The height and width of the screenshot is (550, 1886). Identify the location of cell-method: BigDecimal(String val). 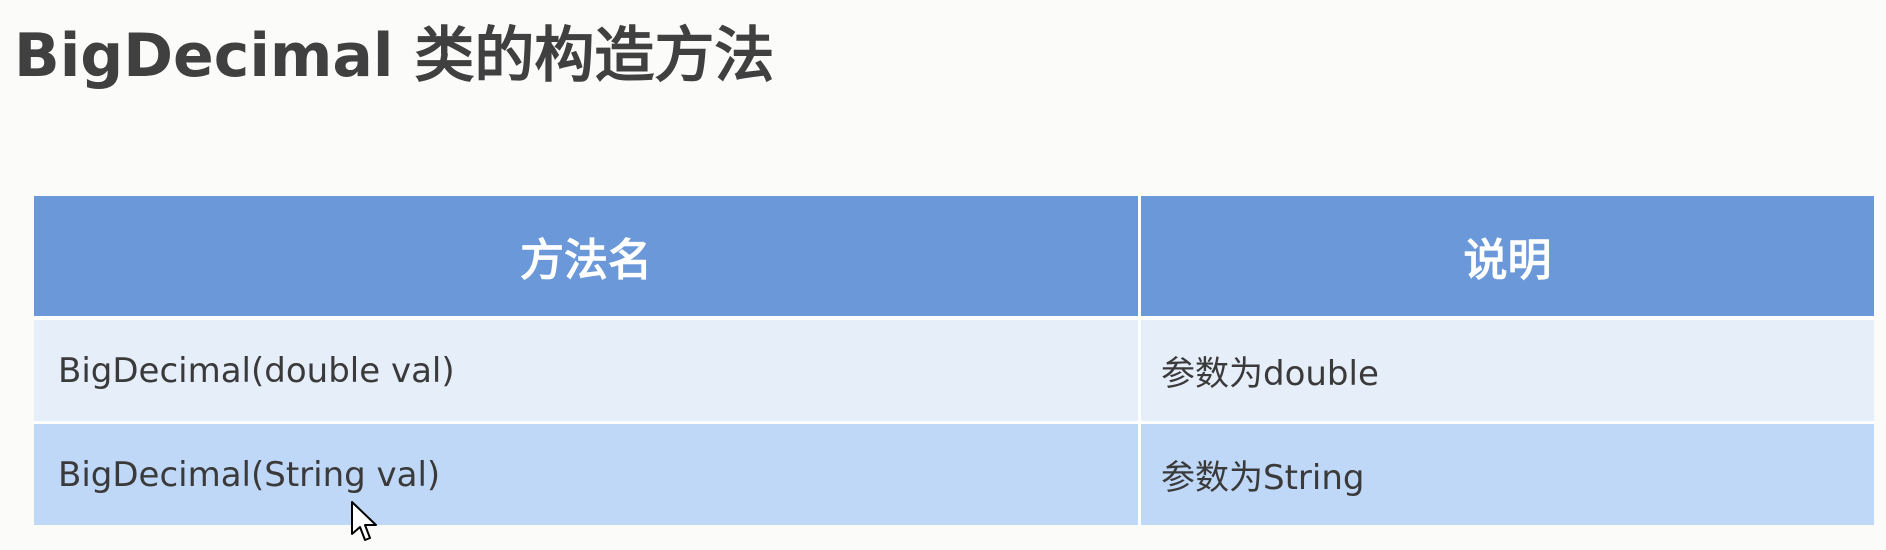
(587, 474).